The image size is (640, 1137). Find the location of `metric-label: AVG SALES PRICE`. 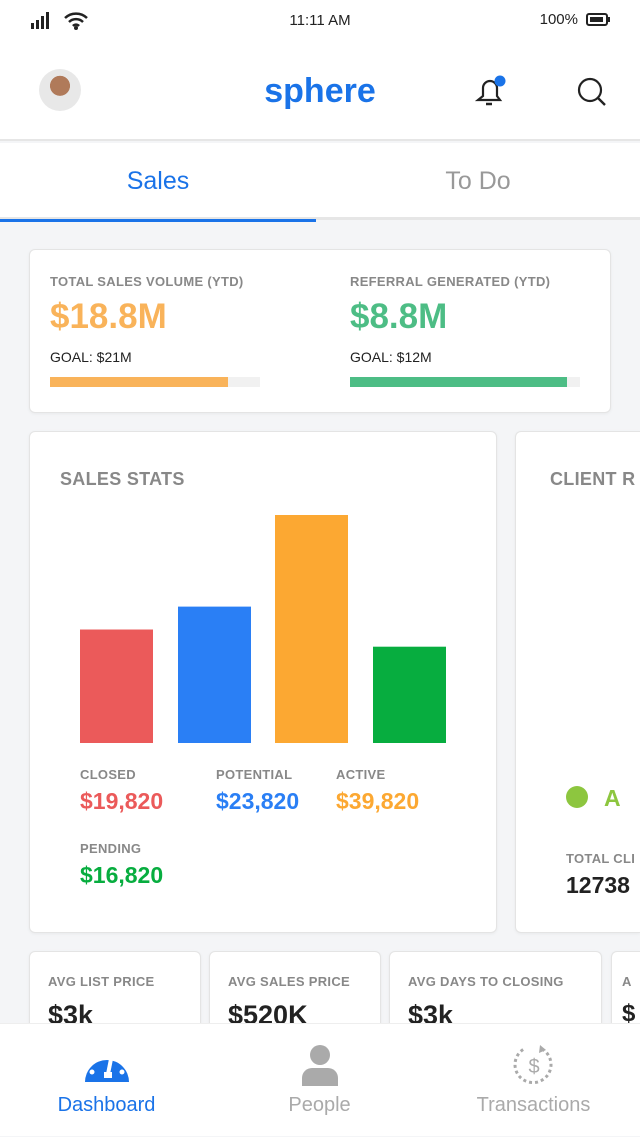

metric-label: AVG SALES PRICE is located at coordinates (289, 981).